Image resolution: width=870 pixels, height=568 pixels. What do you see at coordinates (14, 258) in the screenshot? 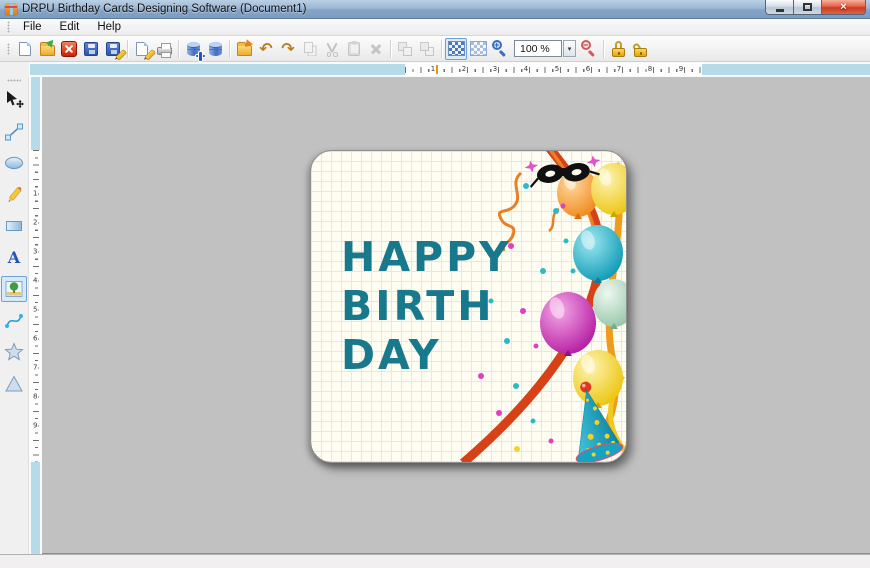
I see `tool-text: A` at bounding box center [14, 258].